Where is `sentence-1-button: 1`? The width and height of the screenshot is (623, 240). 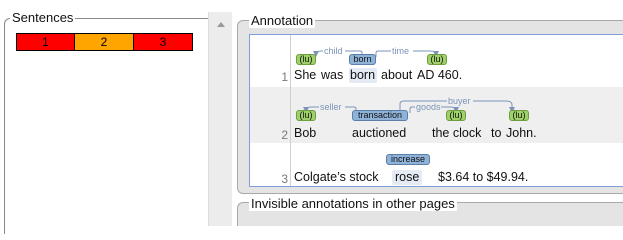
sentence-1-button: 1 is located at coordinates (45, 42).